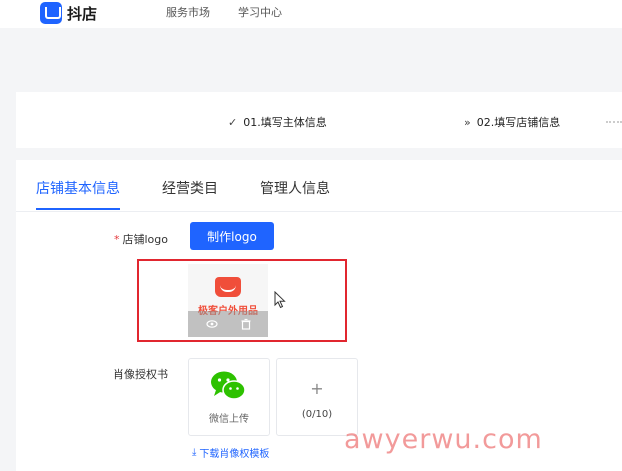  Describe the element at coordinates (233, 122) in the screenshot. I see `check-icon: ✓` at that location.